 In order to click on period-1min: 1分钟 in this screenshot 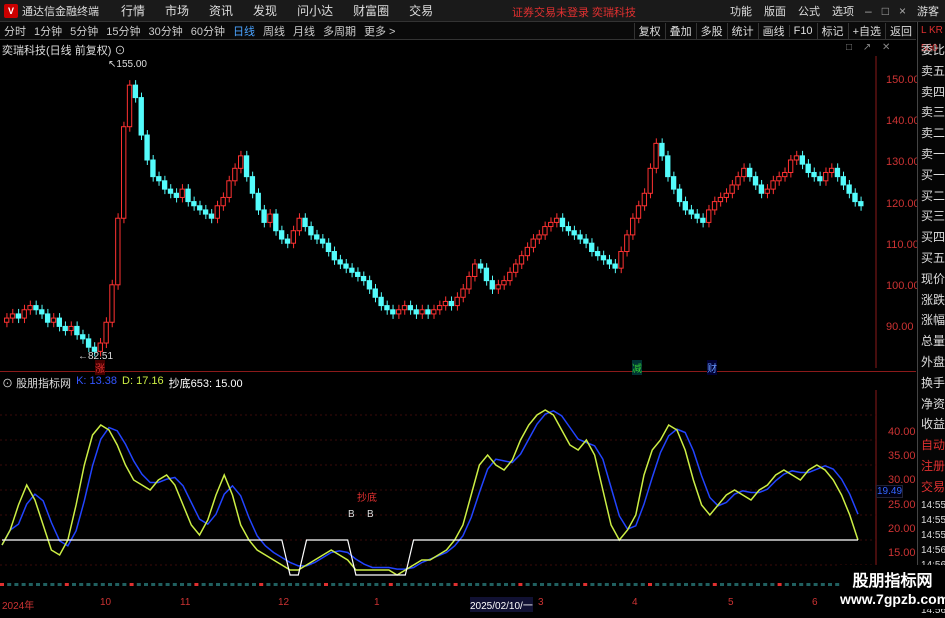, I will do `click(48, 31)`.